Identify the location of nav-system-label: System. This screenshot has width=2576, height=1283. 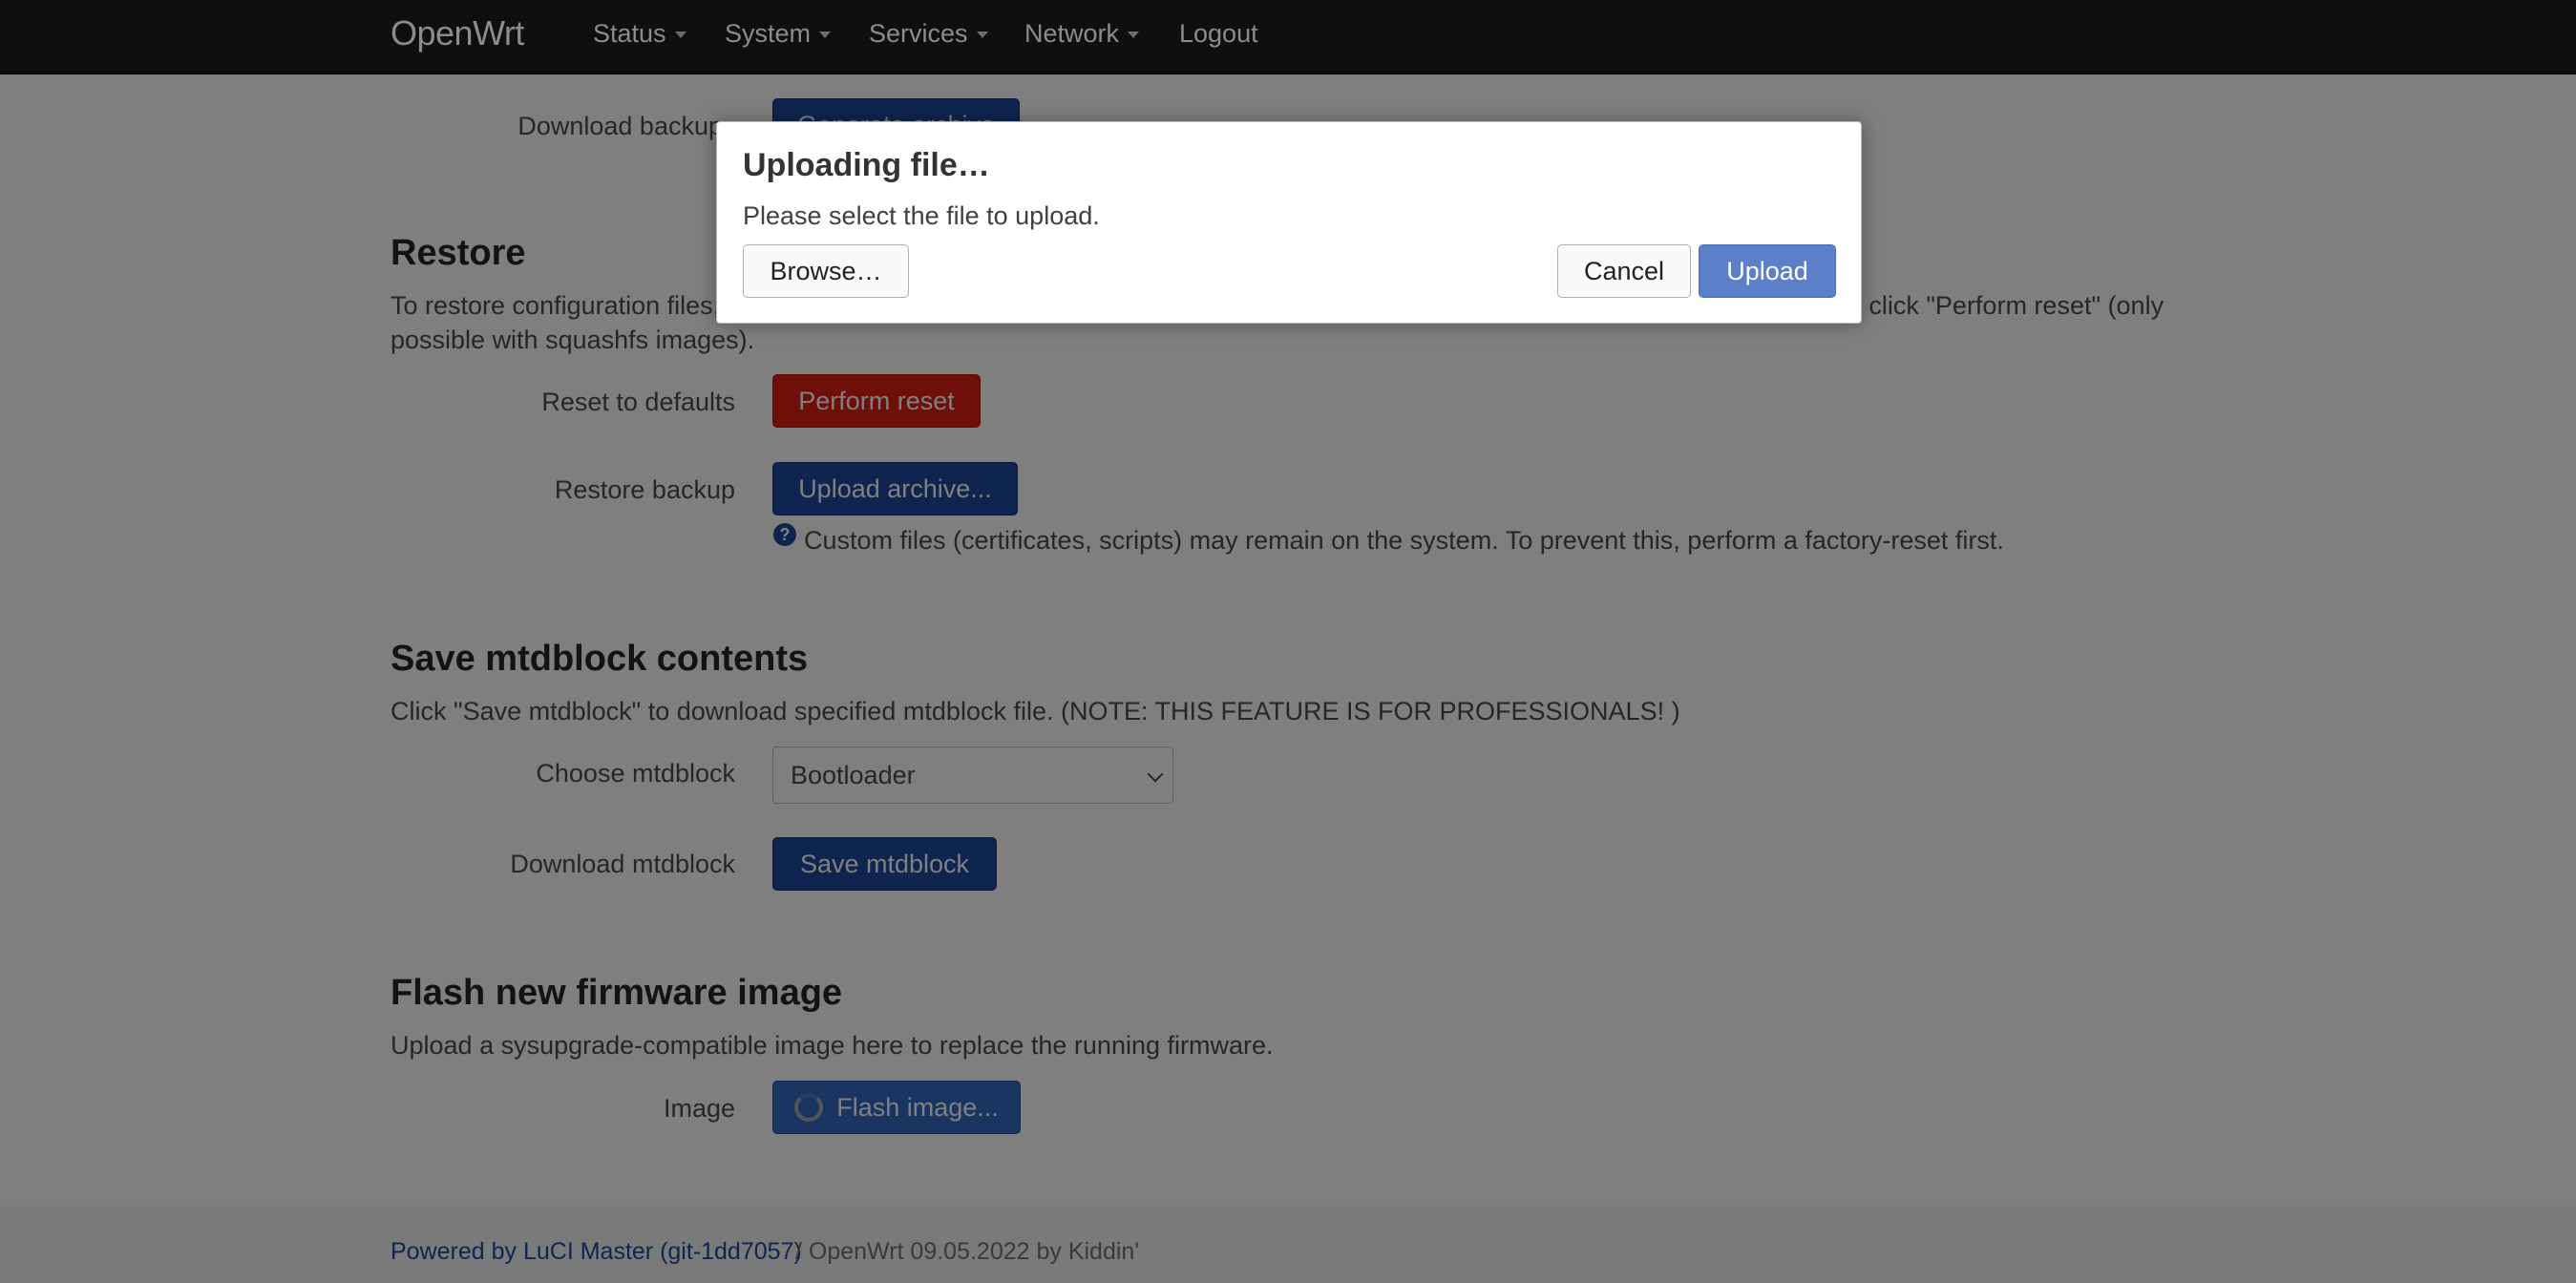
(768, 33).